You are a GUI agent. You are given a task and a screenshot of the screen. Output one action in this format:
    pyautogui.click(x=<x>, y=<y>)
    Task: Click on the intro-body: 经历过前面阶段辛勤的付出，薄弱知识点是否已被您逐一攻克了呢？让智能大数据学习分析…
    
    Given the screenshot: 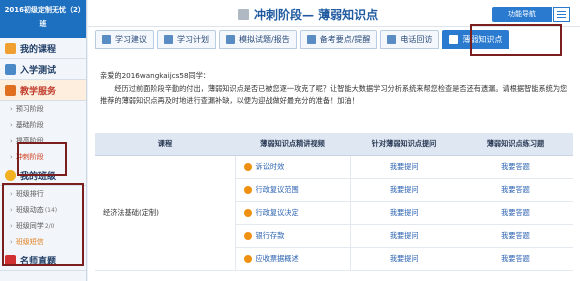 What is the action you would take?
    pyautogui.click(x=334, y=94)
    